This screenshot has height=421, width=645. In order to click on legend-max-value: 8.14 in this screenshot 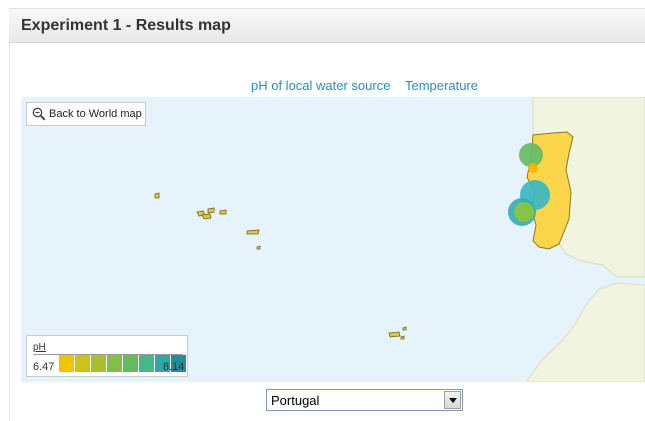, I will do `click(174, 367)`.